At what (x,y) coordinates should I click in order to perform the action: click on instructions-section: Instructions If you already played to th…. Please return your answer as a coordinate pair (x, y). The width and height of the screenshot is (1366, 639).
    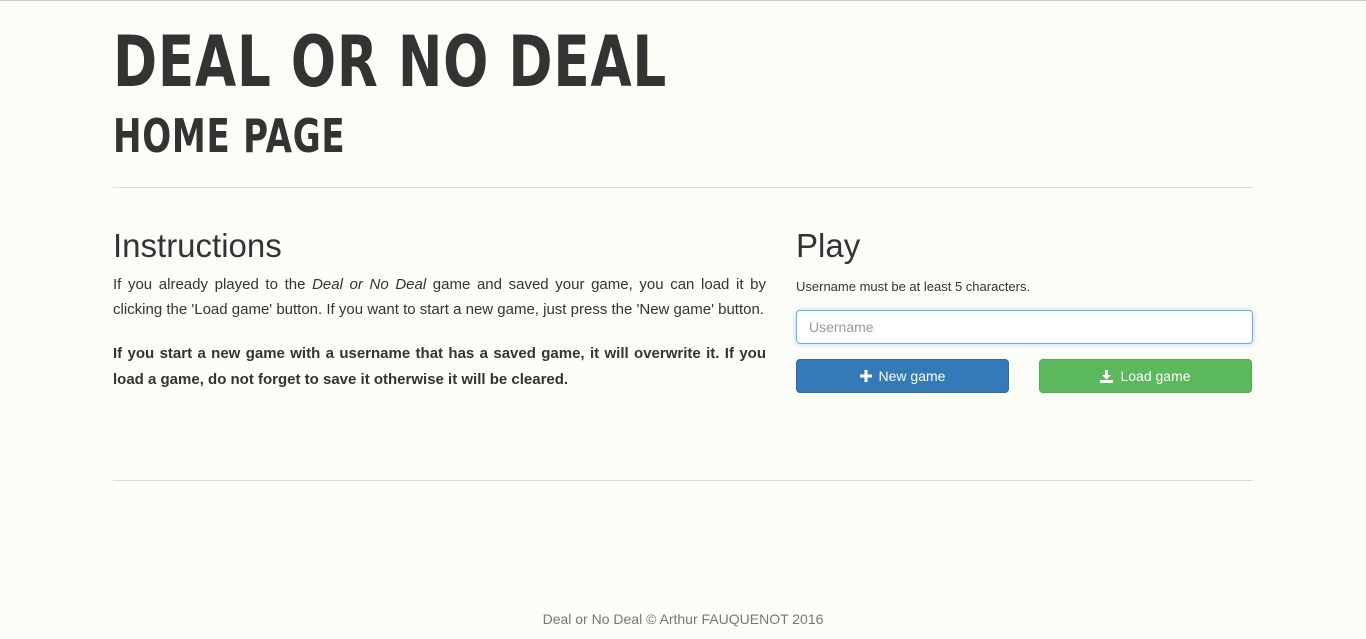
    Looking at the image, I should click on (439, 309).